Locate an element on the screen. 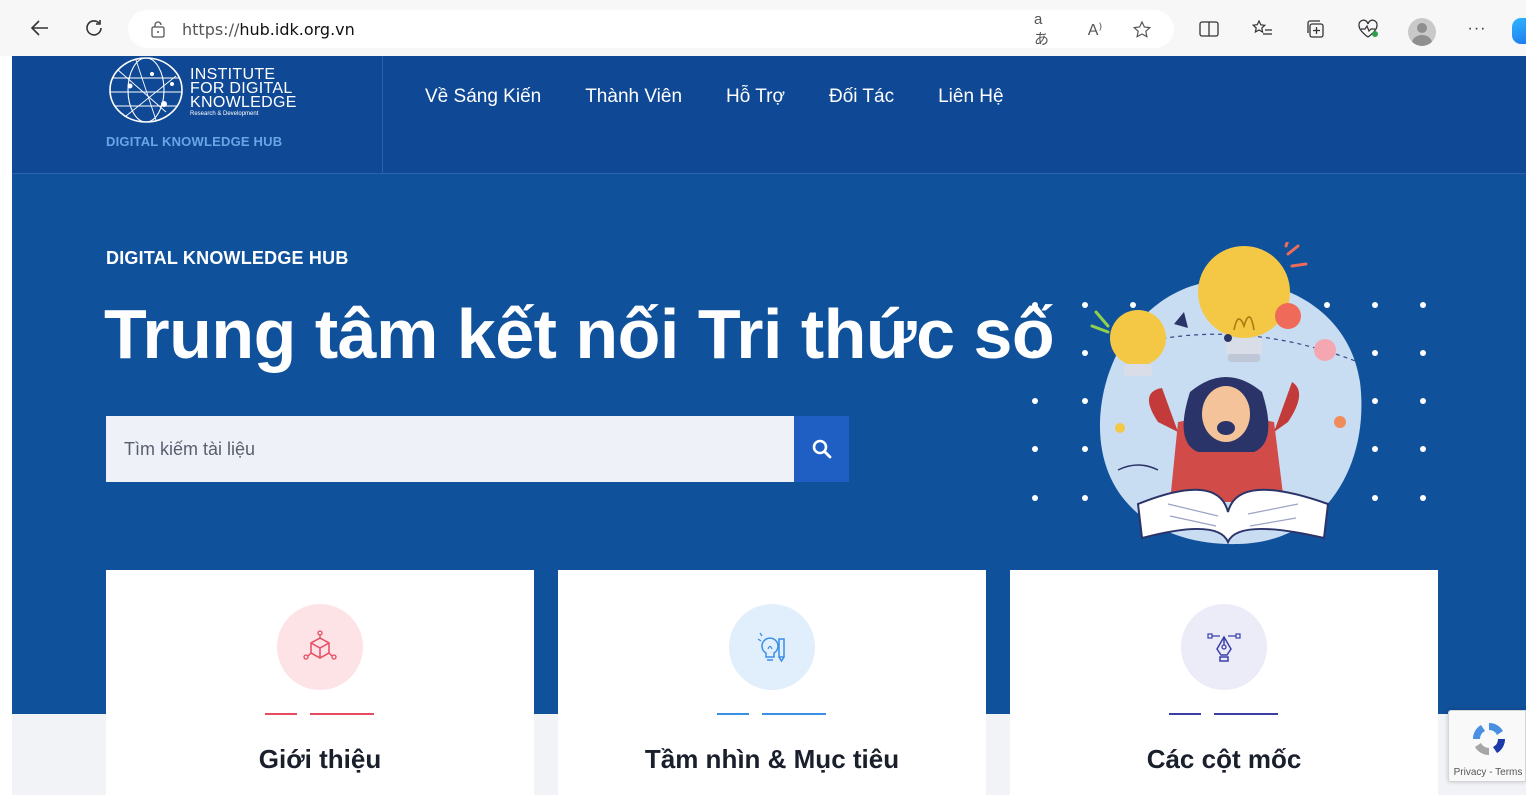 Image resolution: width=1526 pixels, height=795 pixels. card-introduction: Giới thiệu is located at coordinates (320, 682).